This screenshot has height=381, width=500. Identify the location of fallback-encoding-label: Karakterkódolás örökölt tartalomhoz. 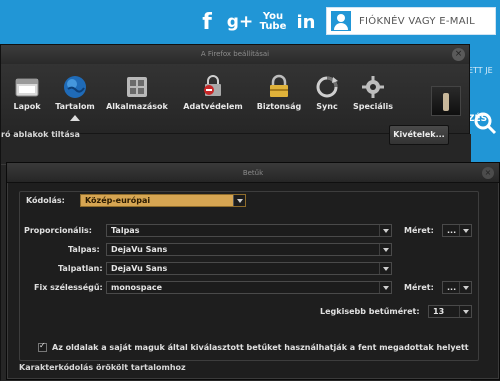
(102, 367).